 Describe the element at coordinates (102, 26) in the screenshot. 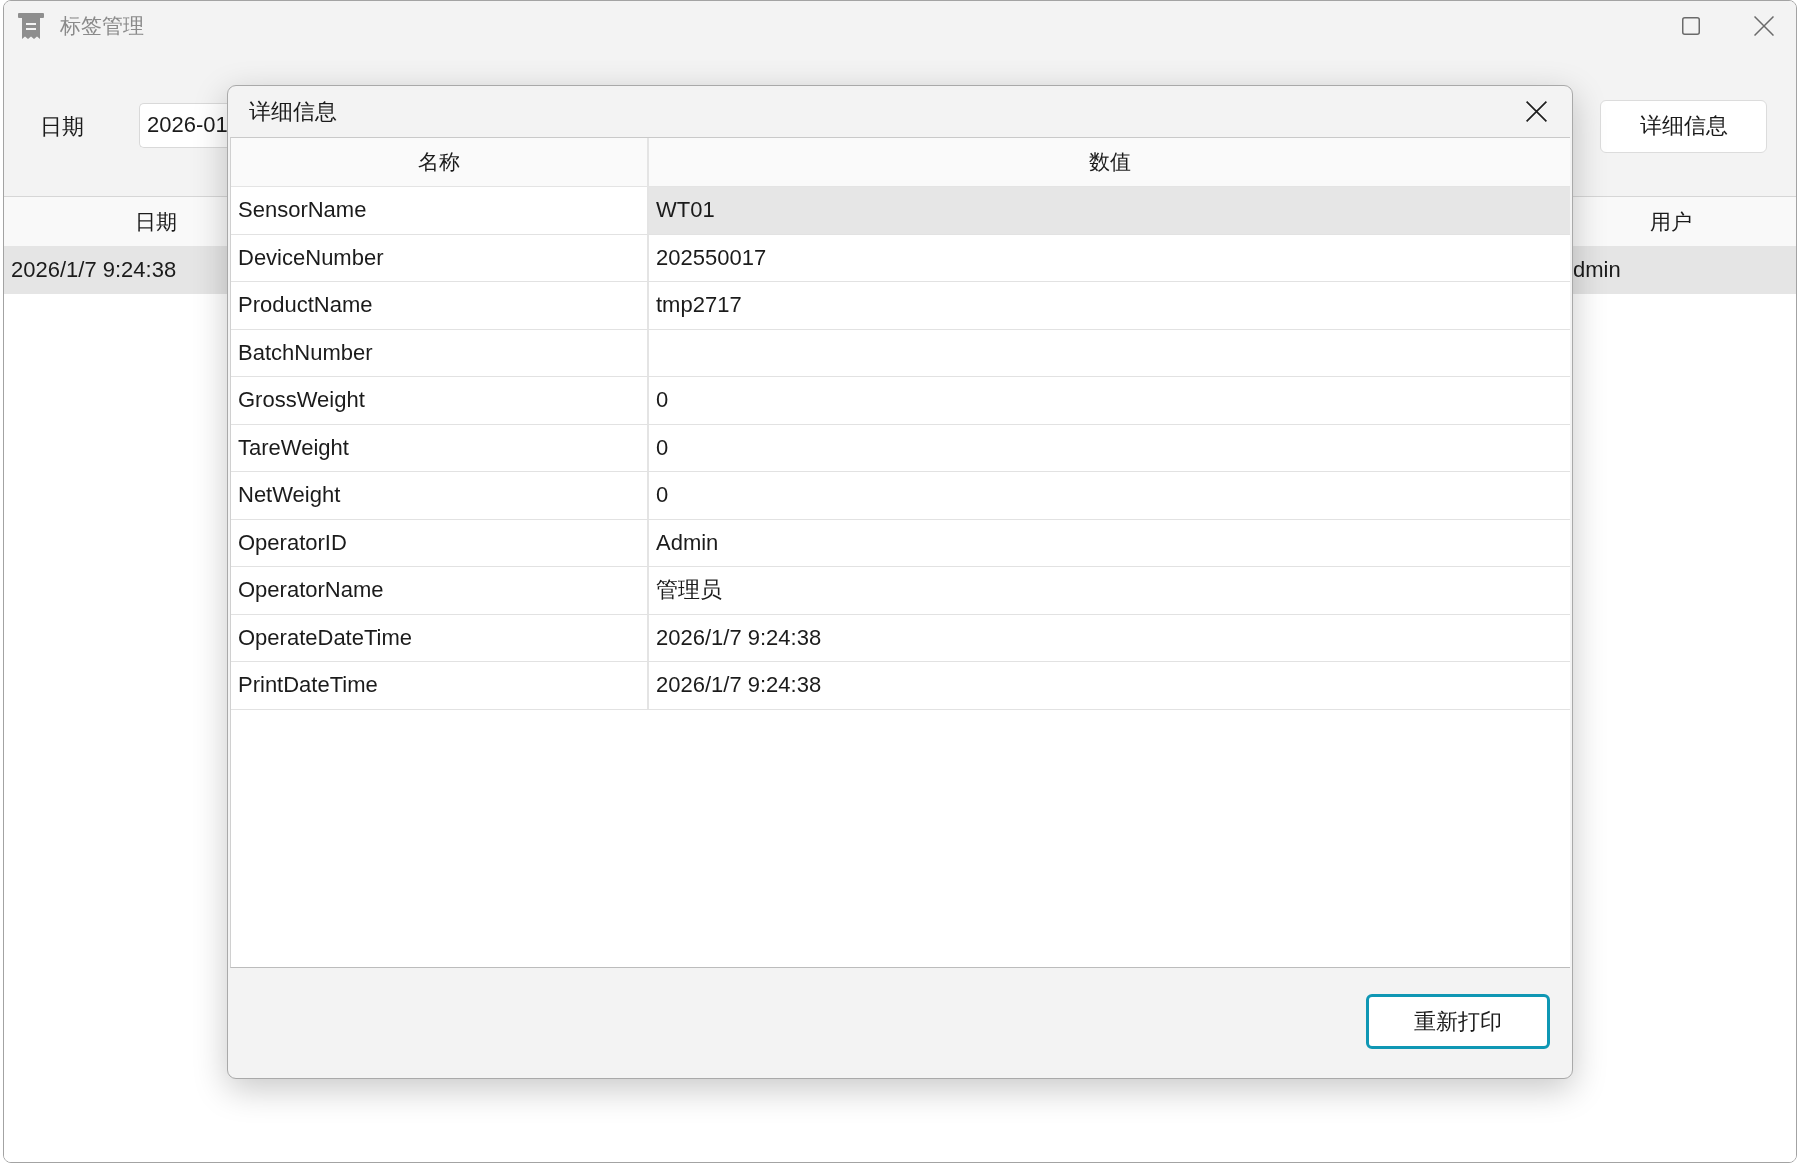

I see `window-title: 标签管理` at that location.